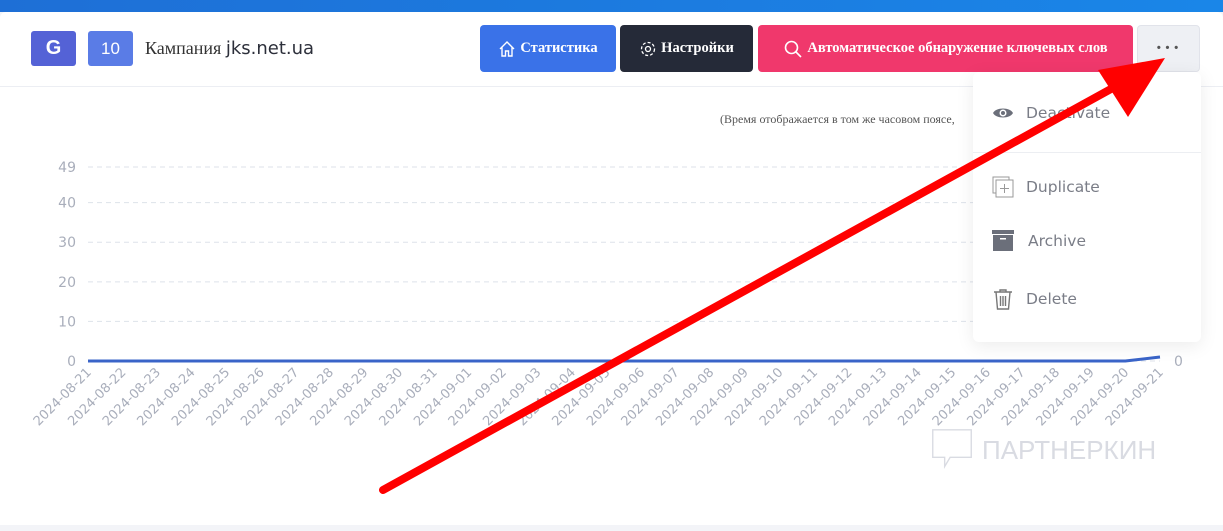  Describe the element at coordinates (1003, 187) in the screenshot. I see `duplicate-icon` at that location.